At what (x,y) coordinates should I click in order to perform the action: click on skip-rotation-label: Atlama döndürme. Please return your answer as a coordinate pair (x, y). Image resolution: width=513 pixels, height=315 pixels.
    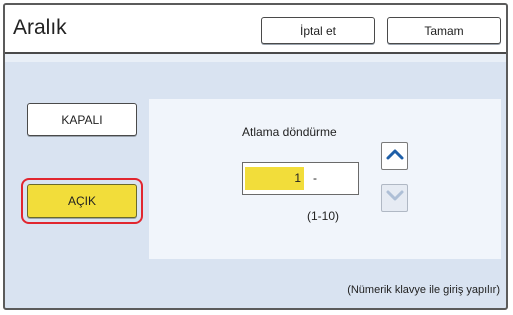
    Looking at the image, I should click on (289, 132).